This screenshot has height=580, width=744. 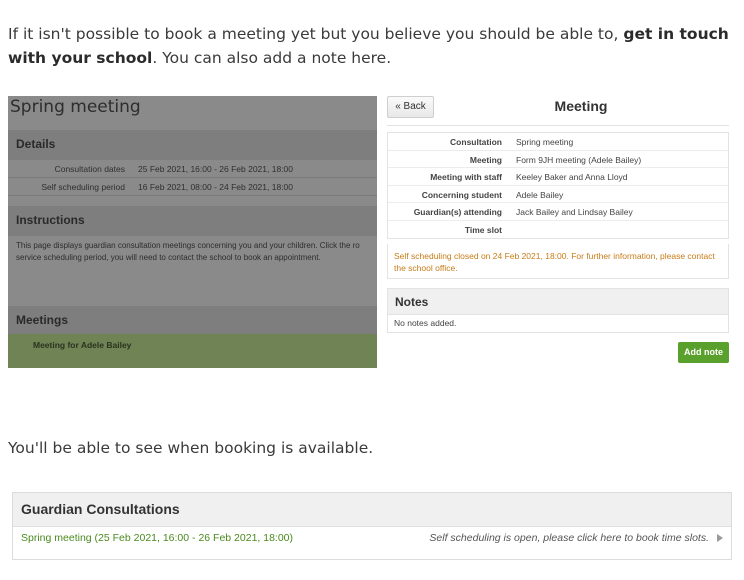 What do you see at coordinates (720, 538) in the screenshot?
I see `chevron-right-icon` at bounding box center [720, 538].